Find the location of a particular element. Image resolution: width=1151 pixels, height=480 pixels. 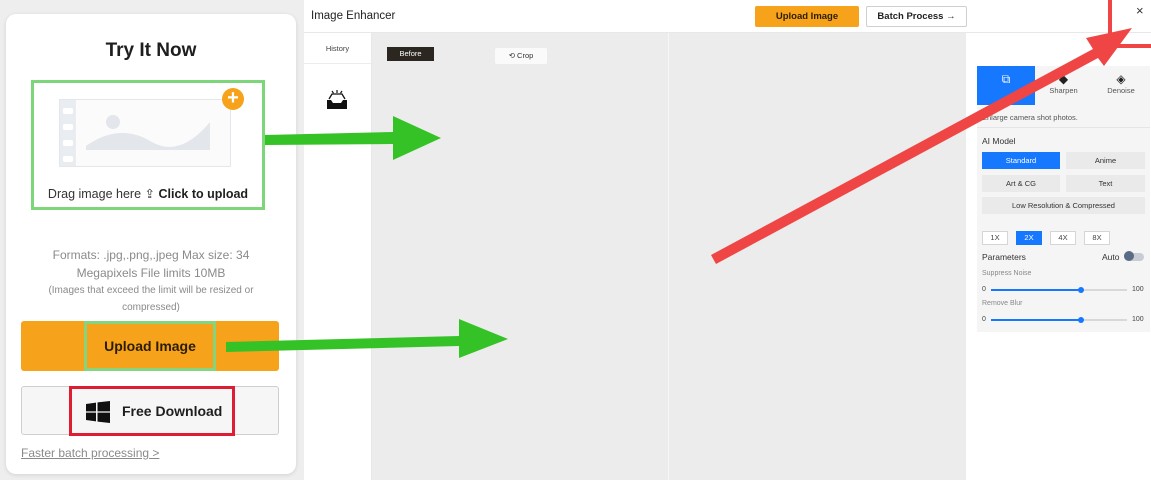

topbar-upload-button: Upload Image is located at coordinates (807, 16).